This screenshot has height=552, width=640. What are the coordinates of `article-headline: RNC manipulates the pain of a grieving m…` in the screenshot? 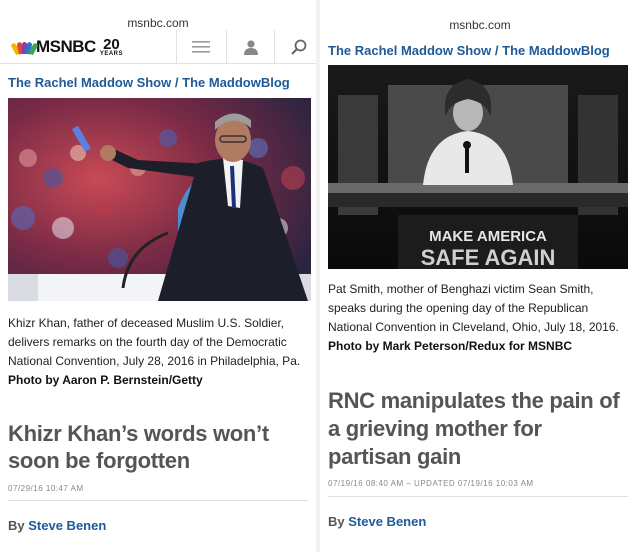 It's located at (474, 428).